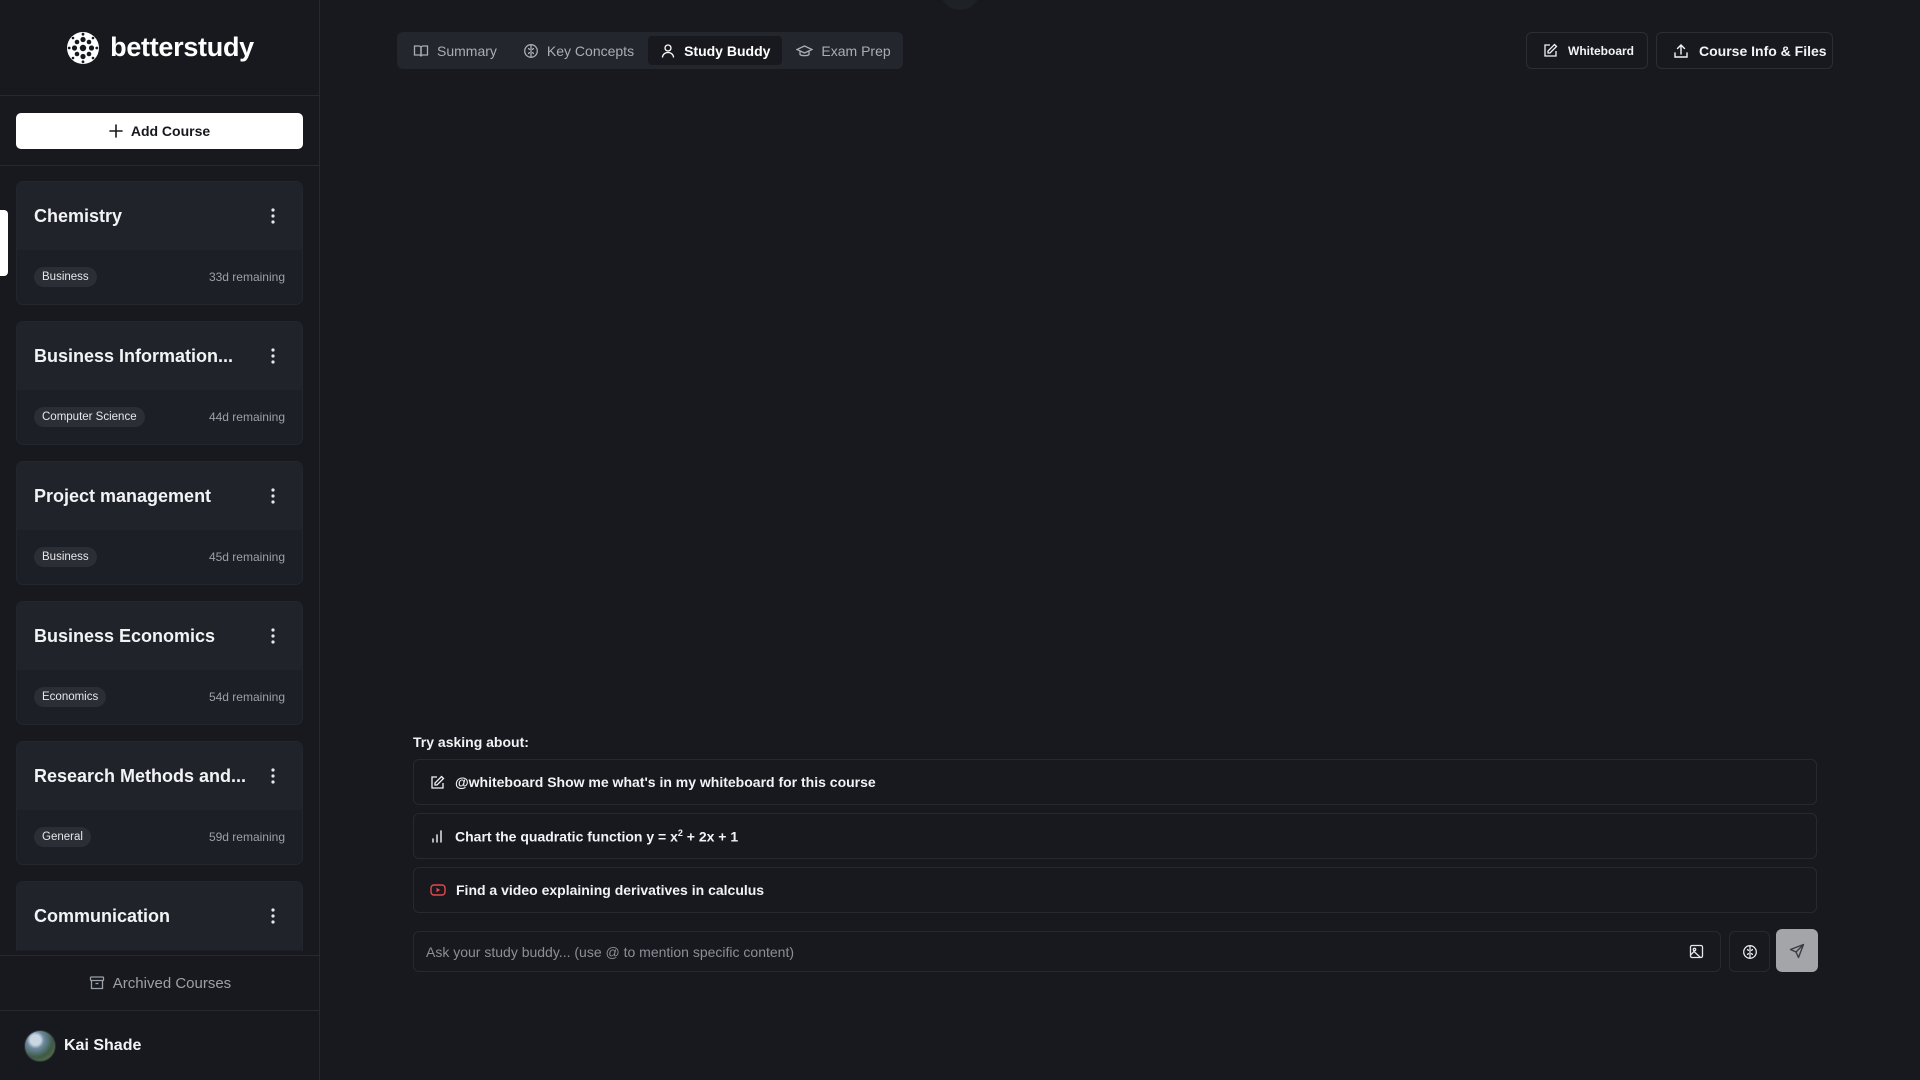 The height and width of the screenshot is (1080, 1920). I want to click on tab-label: Study Buddy, so click(727, 50).